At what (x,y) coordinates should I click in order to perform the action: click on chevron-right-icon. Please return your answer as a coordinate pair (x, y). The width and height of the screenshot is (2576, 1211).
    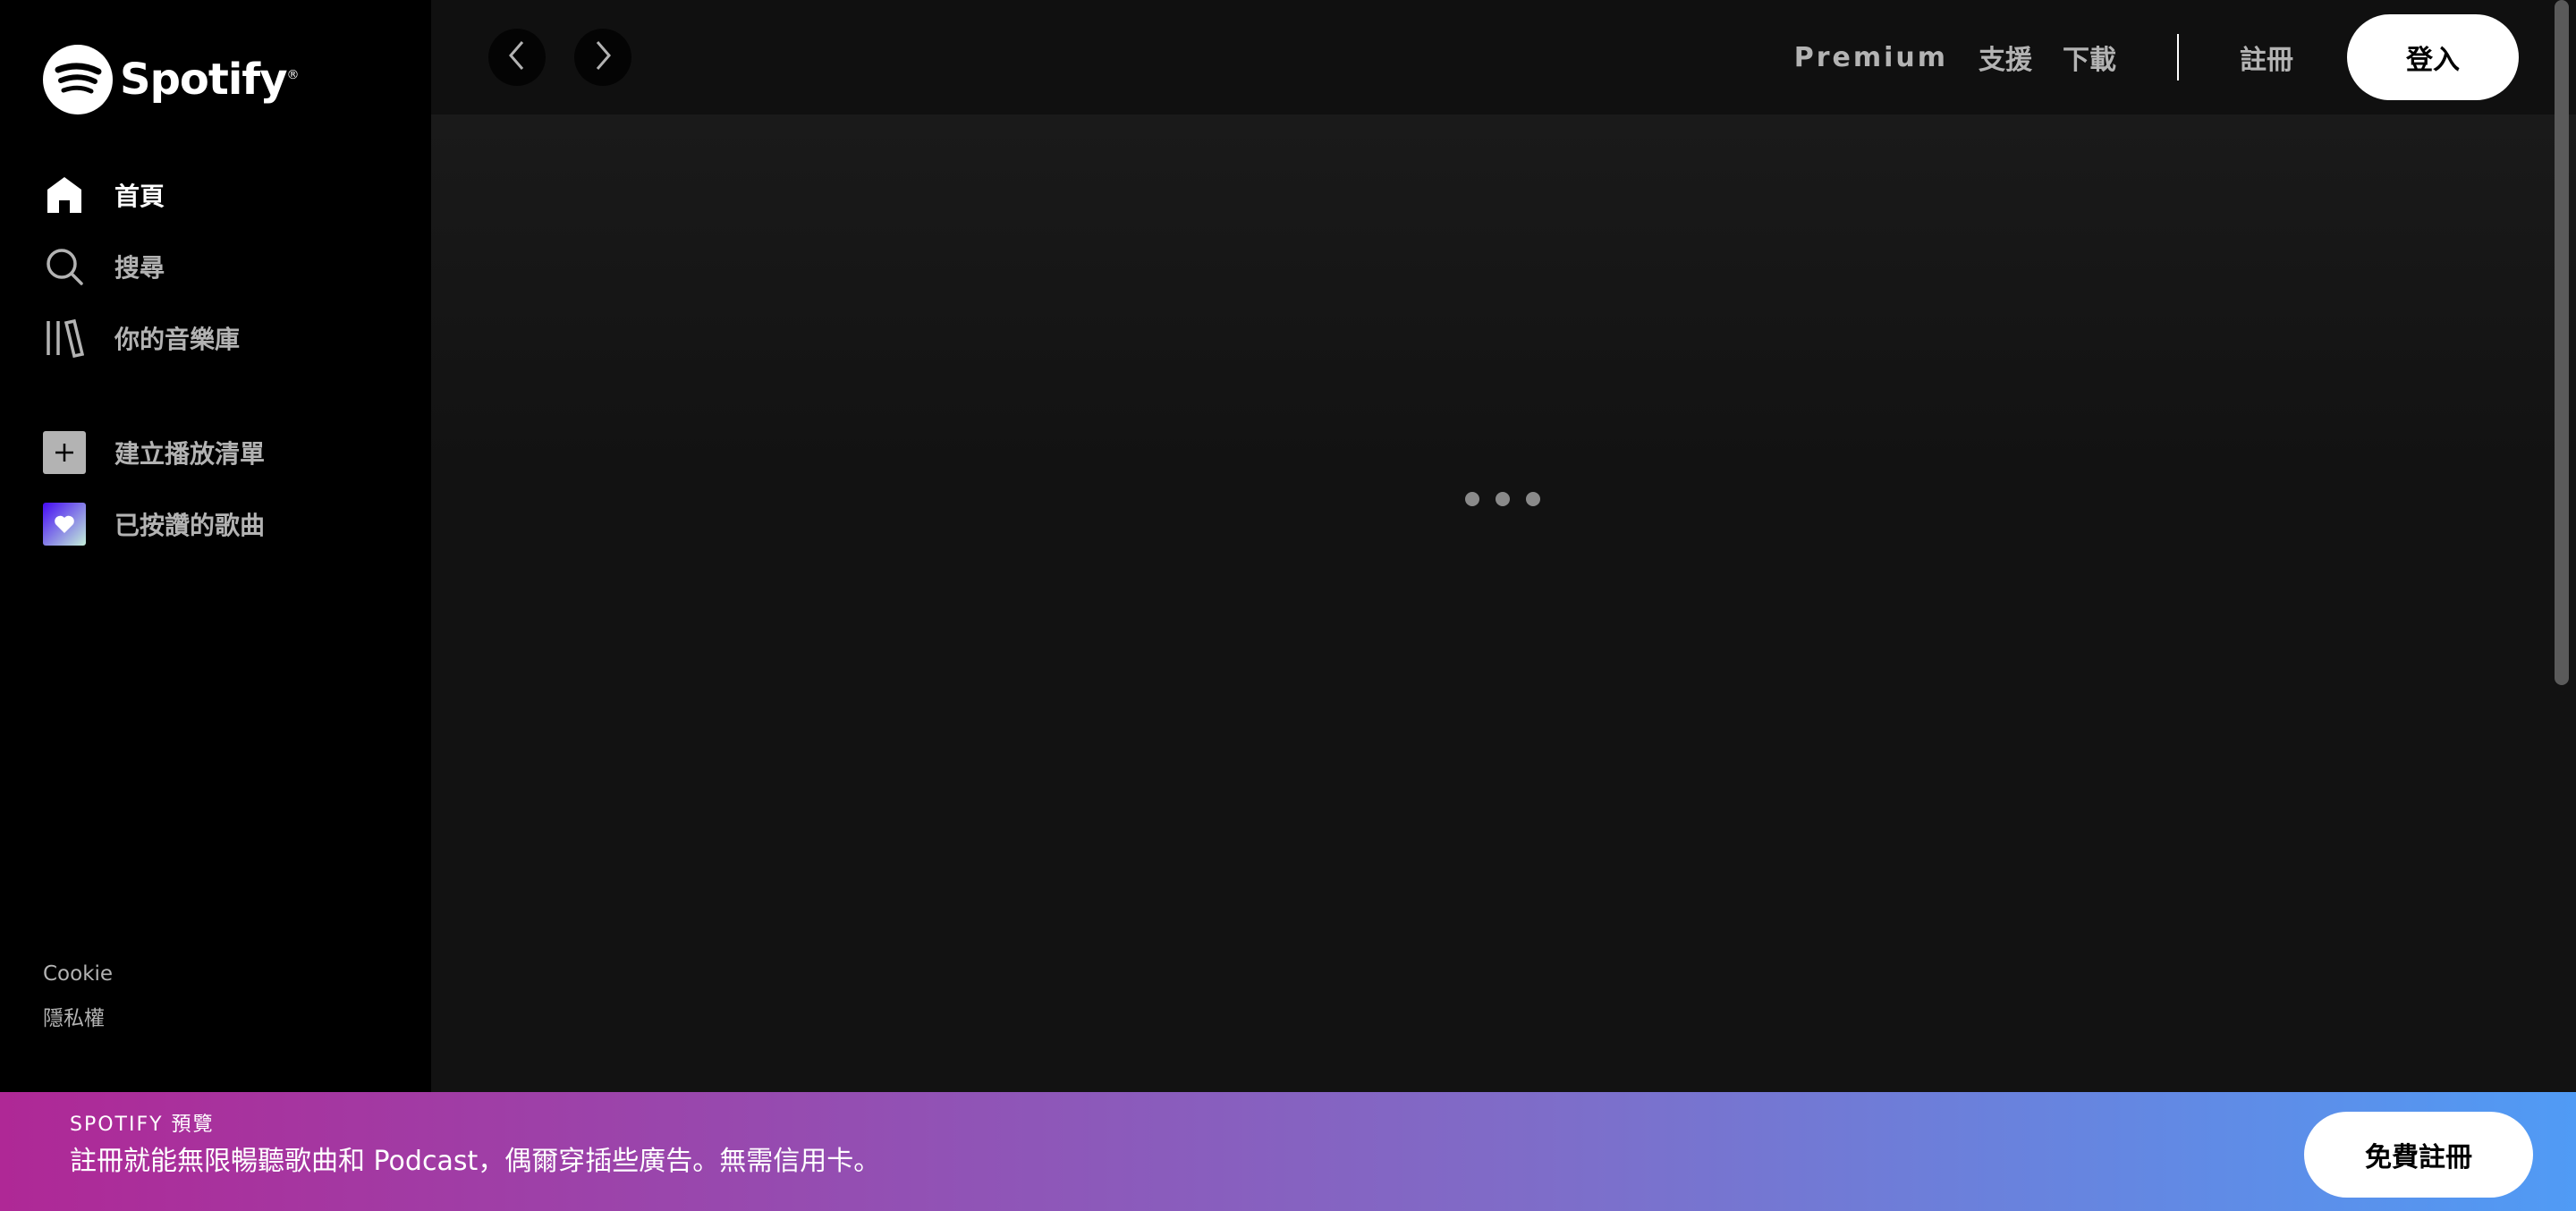
    Looking at the image, I should click on (603, 57).